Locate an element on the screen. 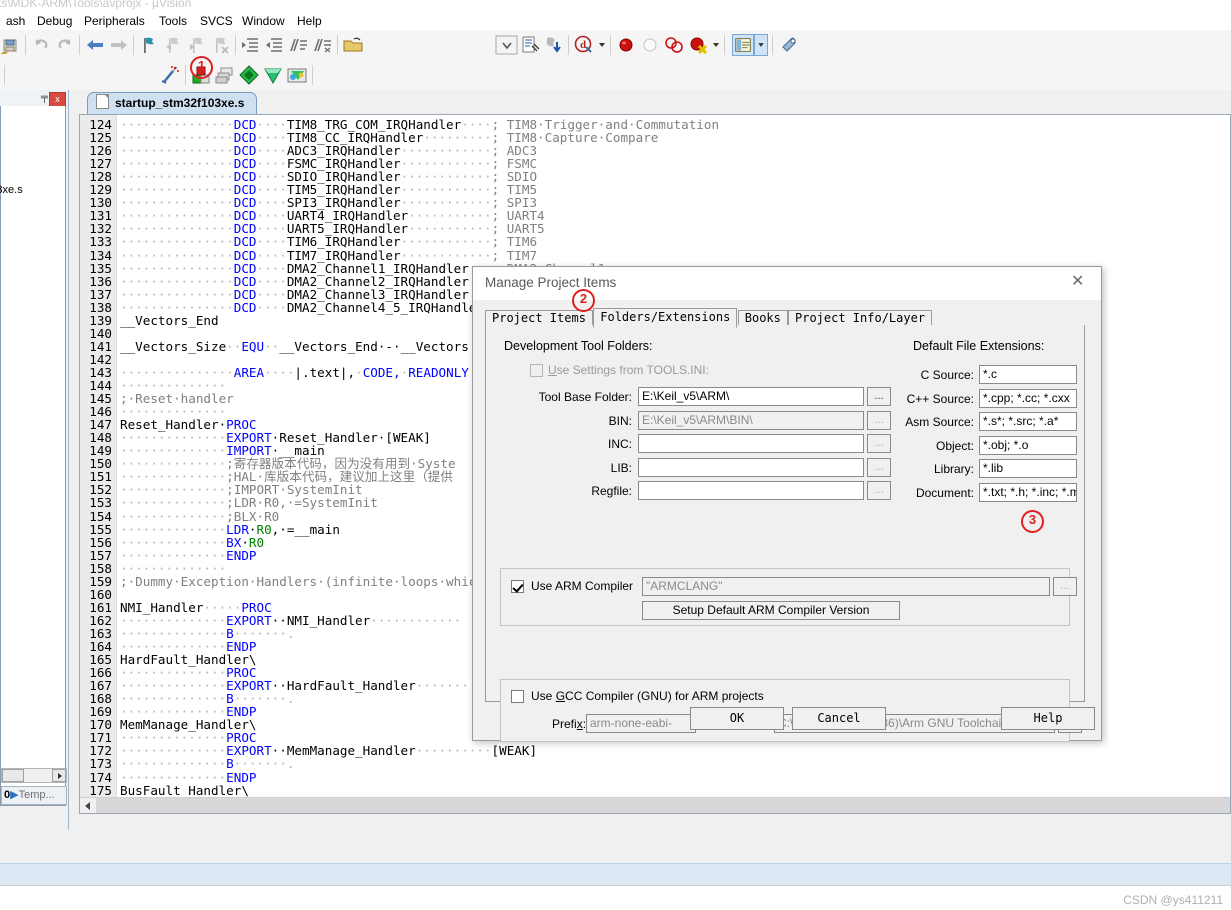  use-gcc-compiler-text: CC Compiler (GNU) for ARM projects is located at coordinates (664, 696).